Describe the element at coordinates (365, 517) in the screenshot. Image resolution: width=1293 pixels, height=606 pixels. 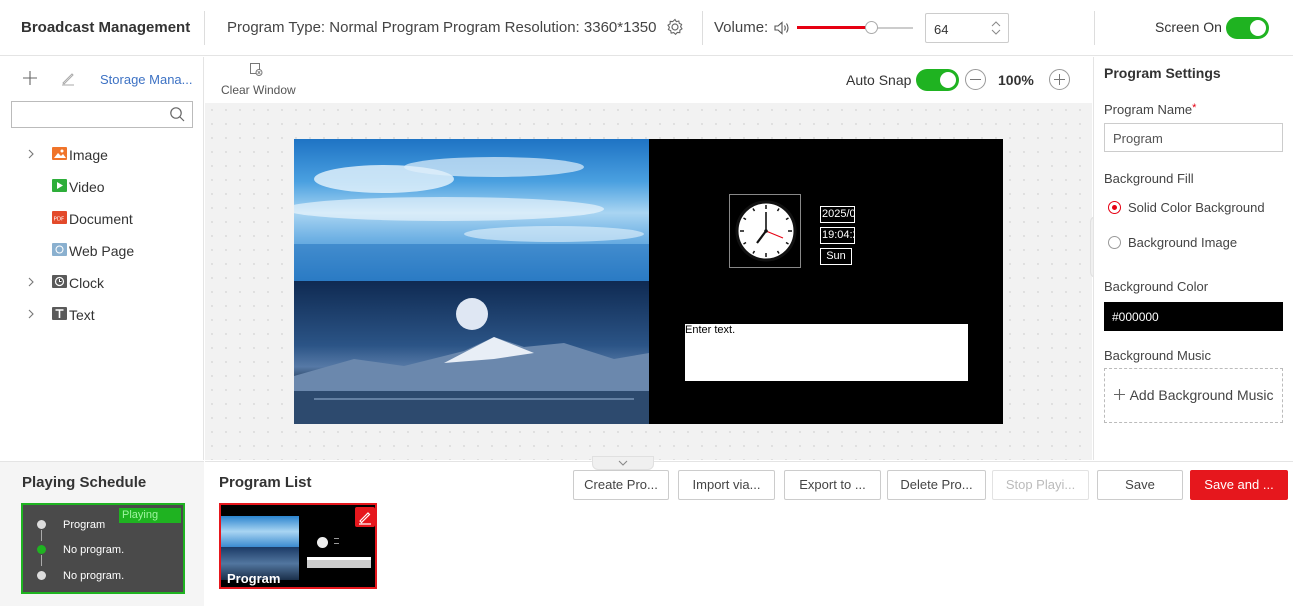
I see `edit-icon` at that location.